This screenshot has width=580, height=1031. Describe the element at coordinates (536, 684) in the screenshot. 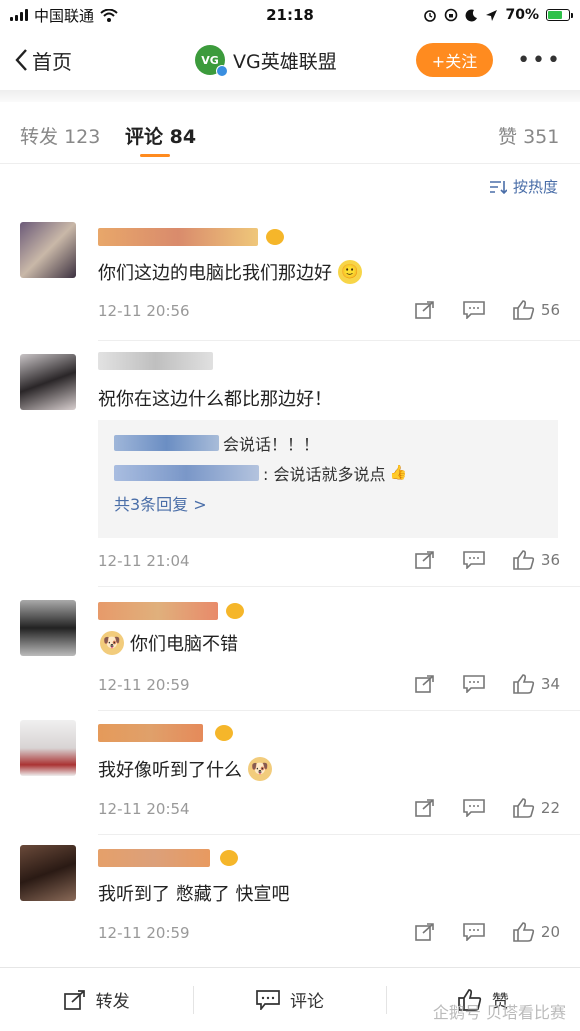

I see `like-button: 34` at that location.